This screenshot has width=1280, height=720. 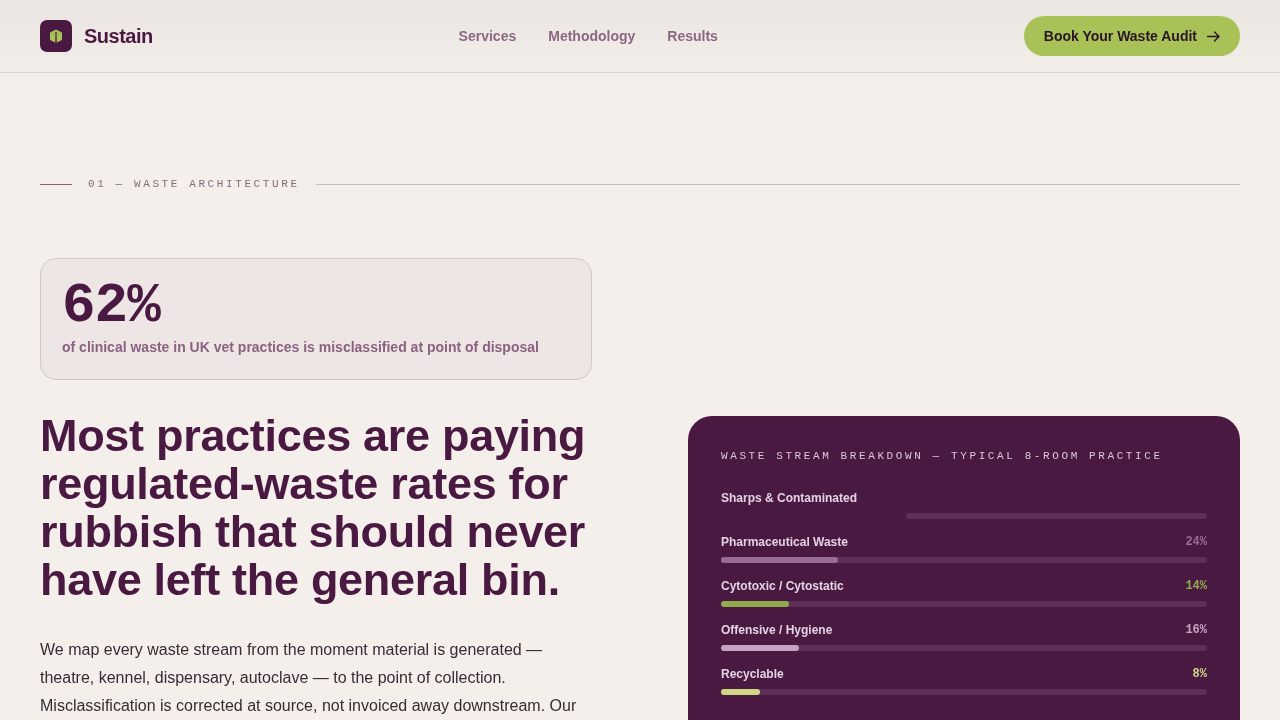 What do you see at coordinates (777, 630) in the screenshot?
I see `stream-label: Offensive / Hygiene` at bounding box center [777, 630].